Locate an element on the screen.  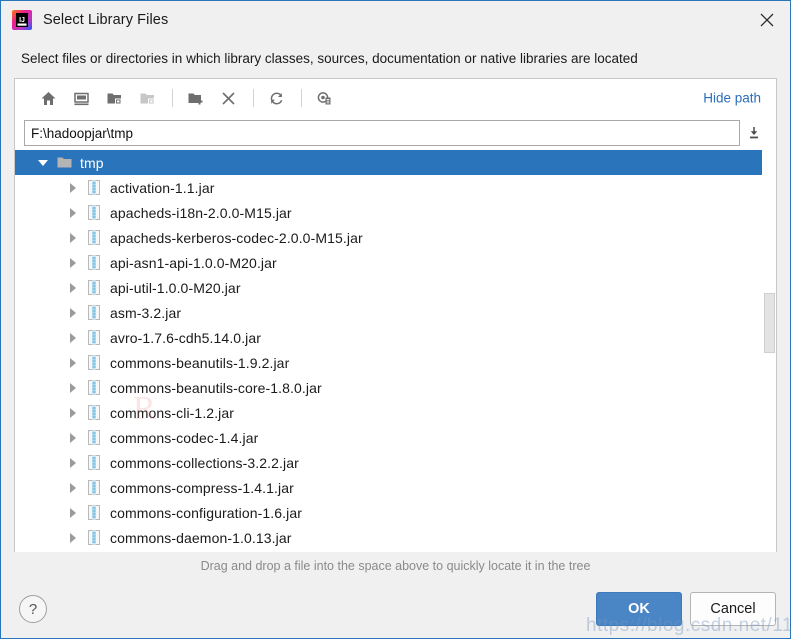
tree-row-label: api-asn1-api-1.0.0-M20.jar is located at coordinates (193, 262).